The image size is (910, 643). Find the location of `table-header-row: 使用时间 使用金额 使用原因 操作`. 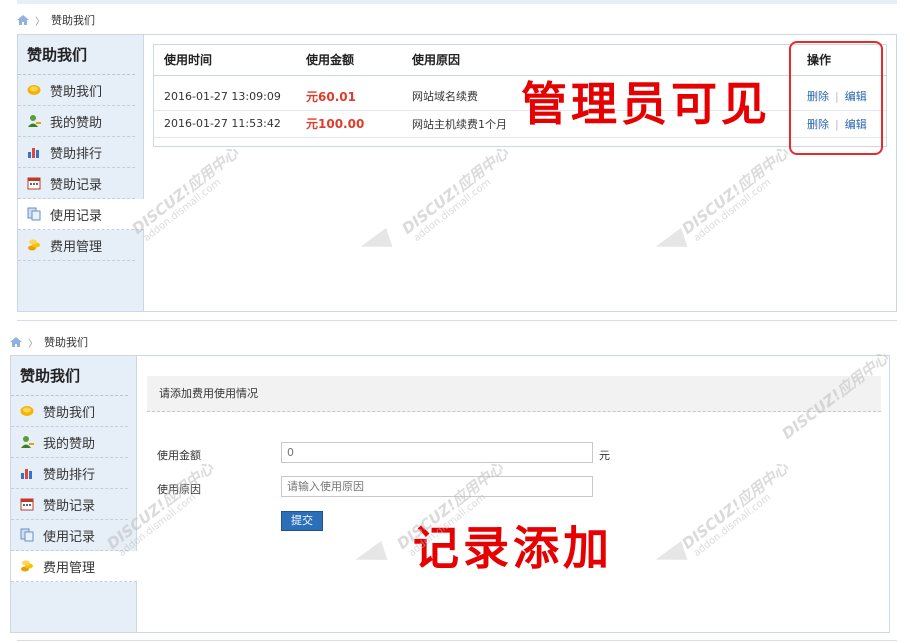

table-header-row: 使用时间 使用金额 使用原因 操作 is located at coordinates (520, 60).